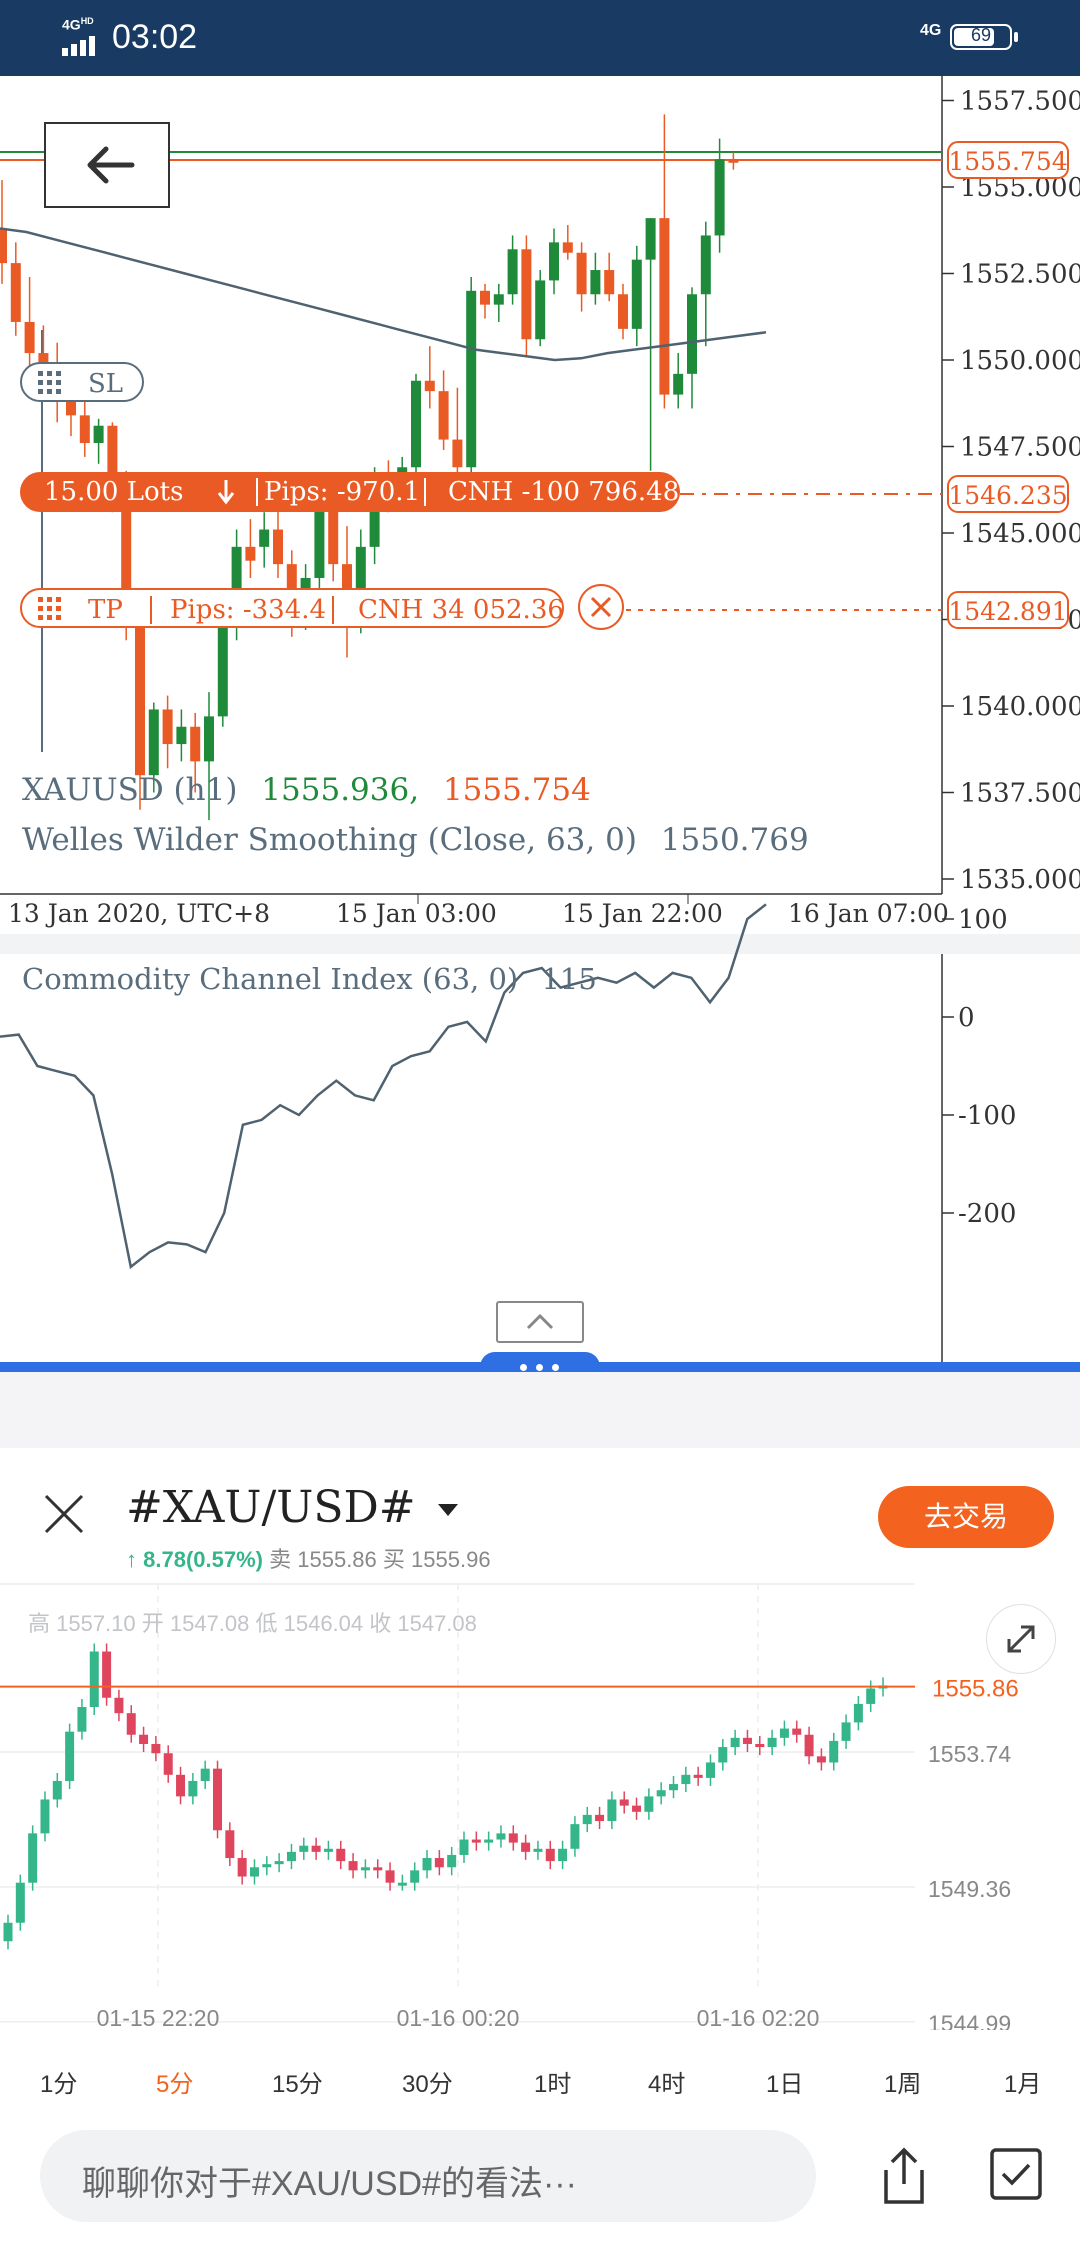 The height and width of the screenshot is (2256, 1080). What do you see at coordinates (904, 2176) in the screenshot?
I see `share-icon` at bounding box center [904, 2176].